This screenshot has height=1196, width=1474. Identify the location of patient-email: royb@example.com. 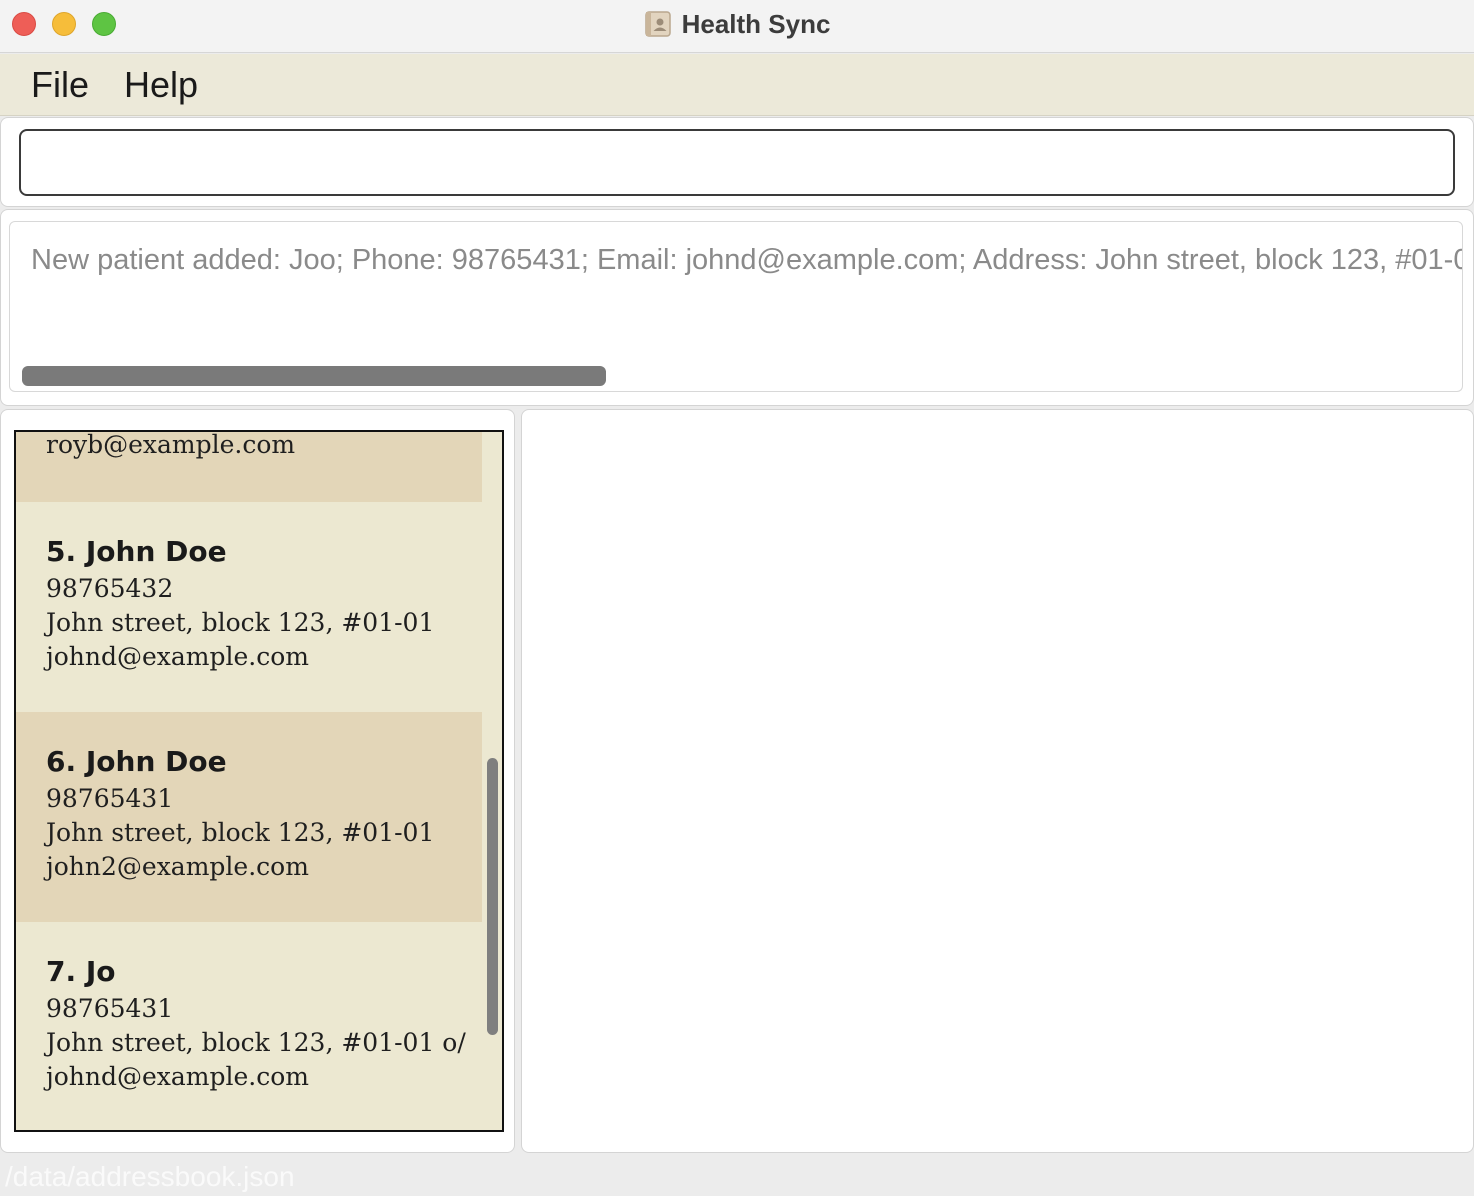
(171, 444).